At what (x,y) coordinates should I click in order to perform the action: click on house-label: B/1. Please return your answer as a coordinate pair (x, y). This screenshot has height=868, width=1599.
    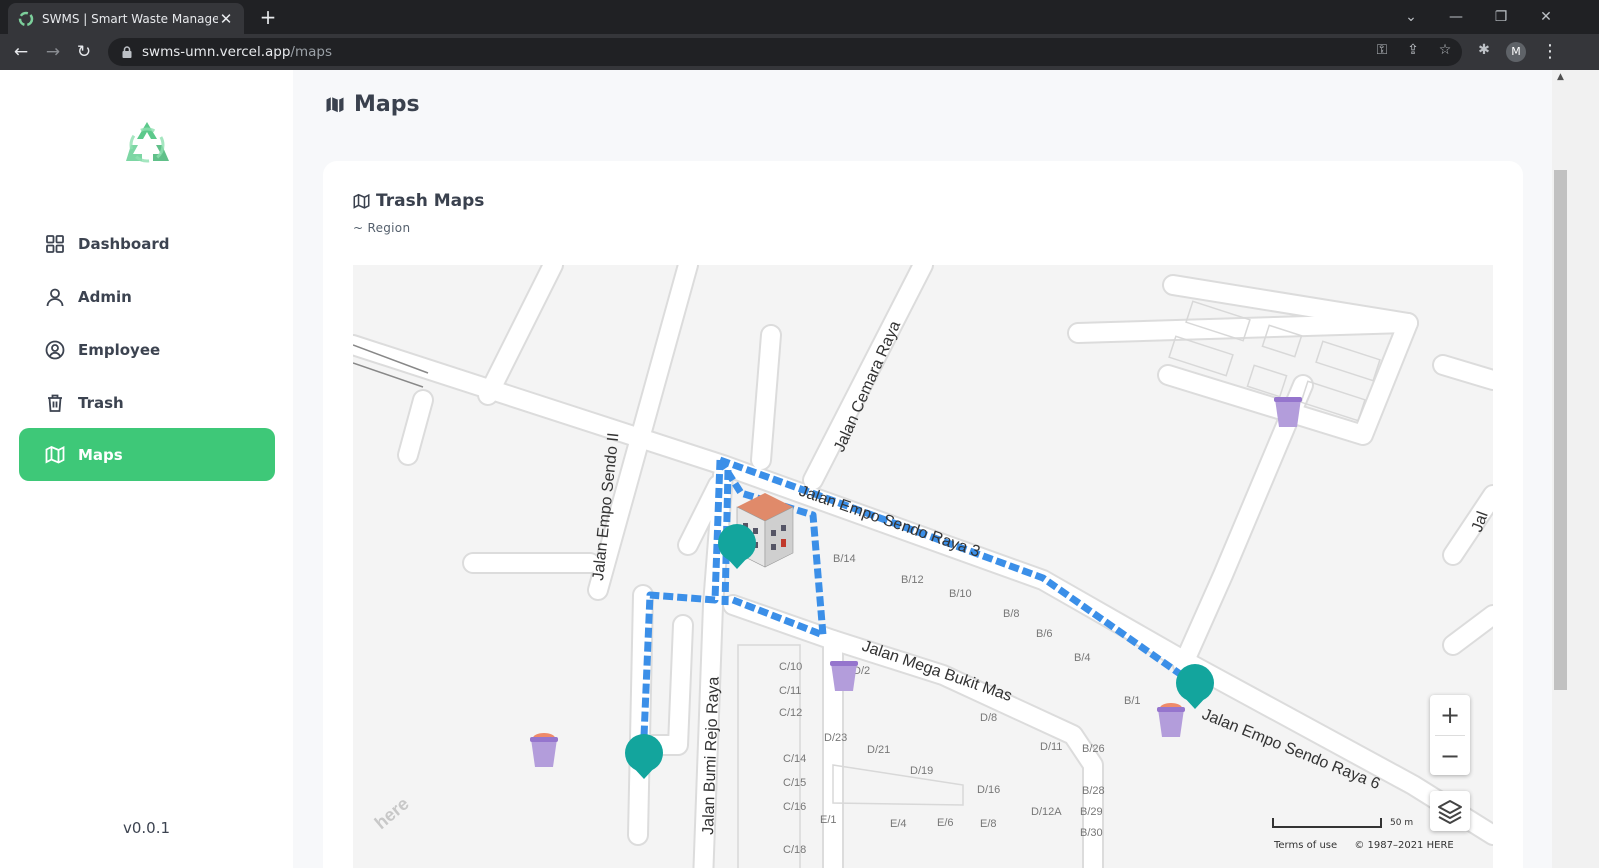
    Looking at the image, I should click on (1132, 701).